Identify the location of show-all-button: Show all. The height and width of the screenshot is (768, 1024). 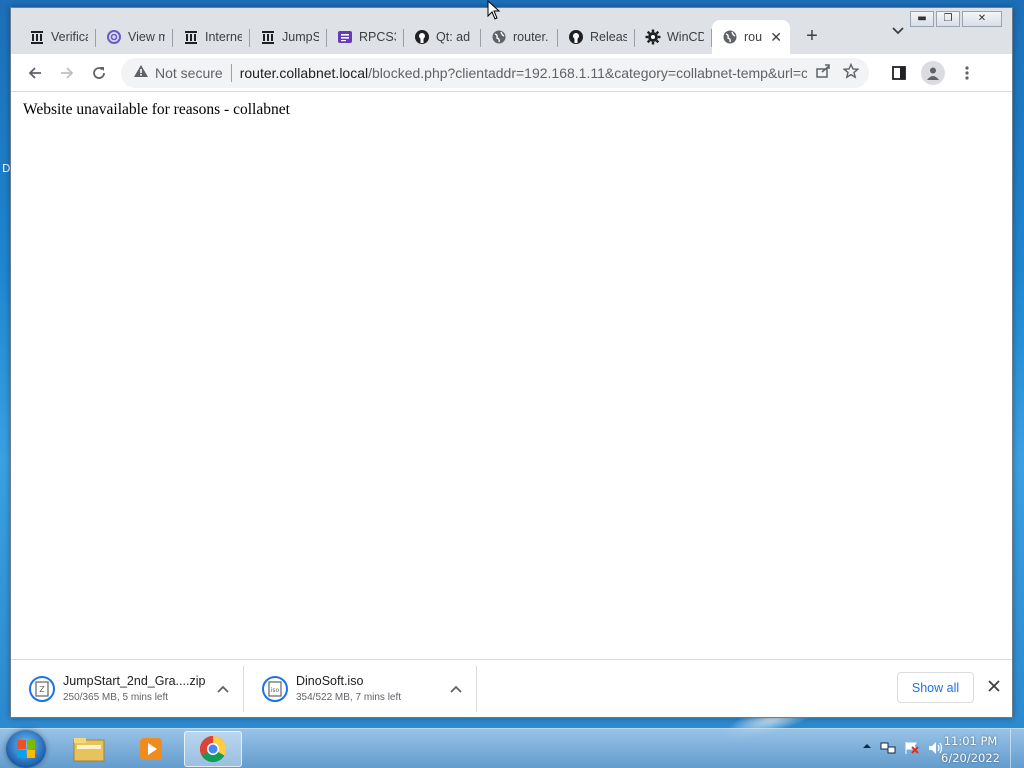
(935, 687).